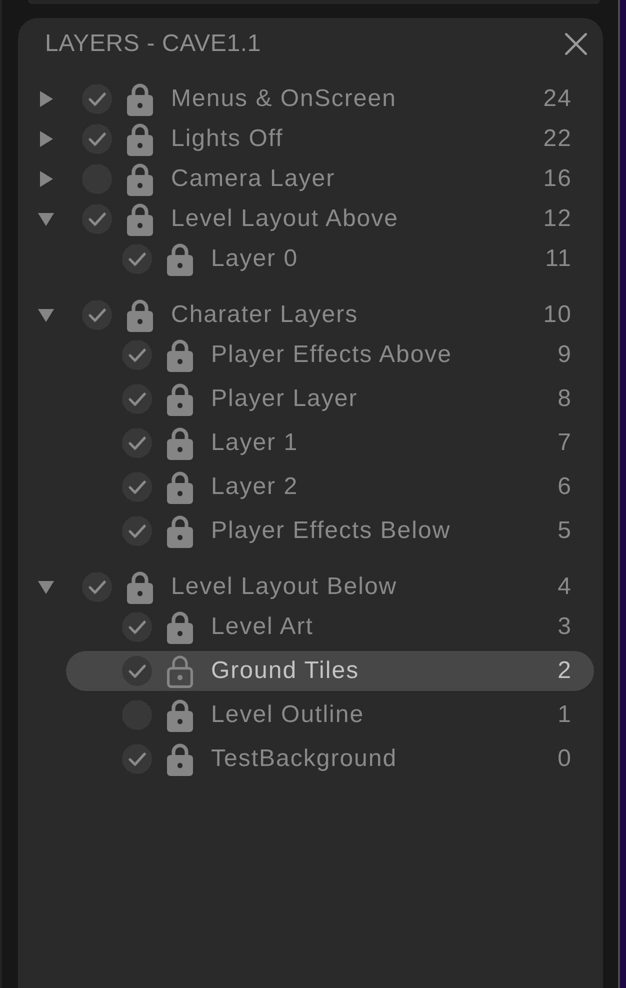 This screenshot has height=988, width=626. I want to click on selected-row-highlight: Ground Tiles 2, so click(330, 671).